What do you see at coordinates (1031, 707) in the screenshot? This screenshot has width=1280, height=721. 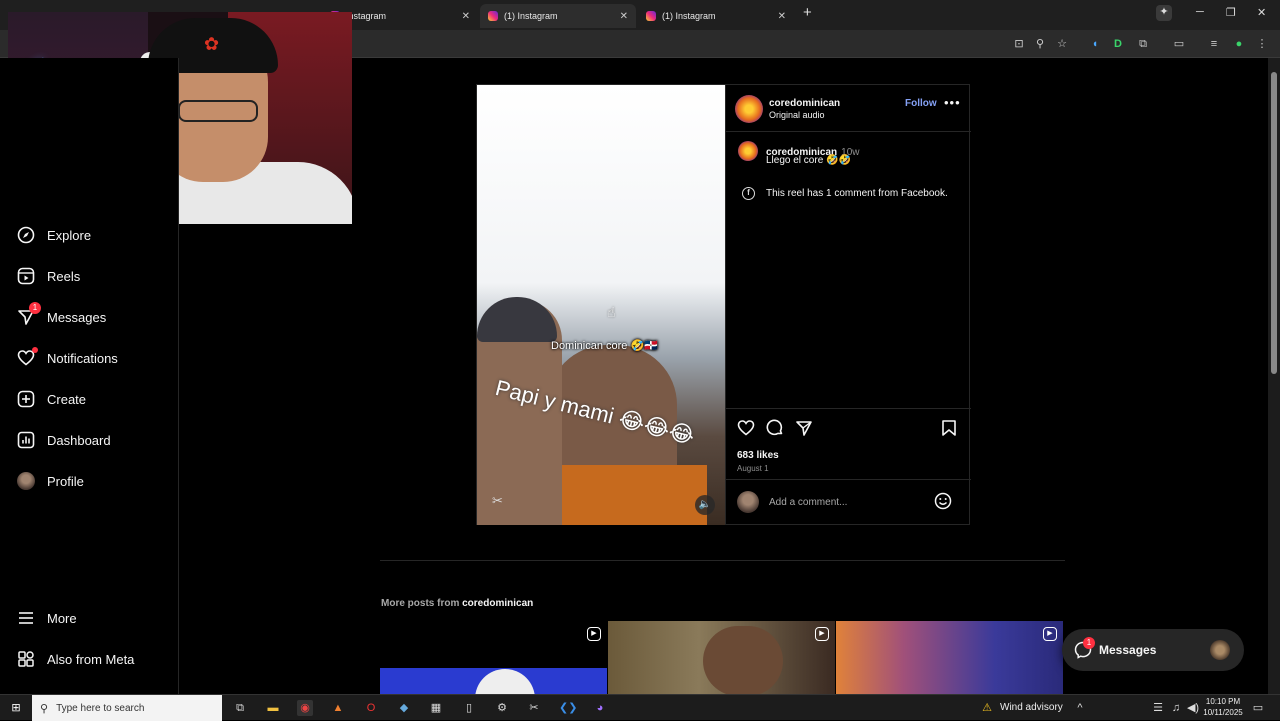 I see `weather-label: Wind advisory` at bounding box center [1031, 707].